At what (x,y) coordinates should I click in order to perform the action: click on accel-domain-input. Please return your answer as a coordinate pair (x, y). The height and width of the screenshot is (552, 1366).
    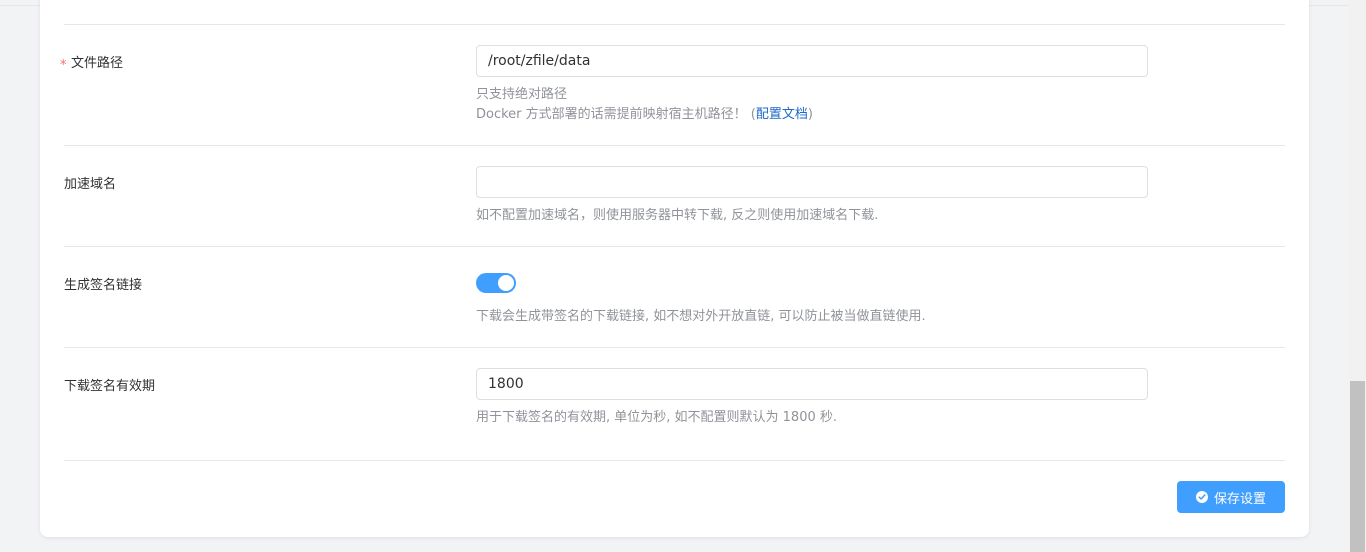
    Looking at the image, I should click on (812, 182).